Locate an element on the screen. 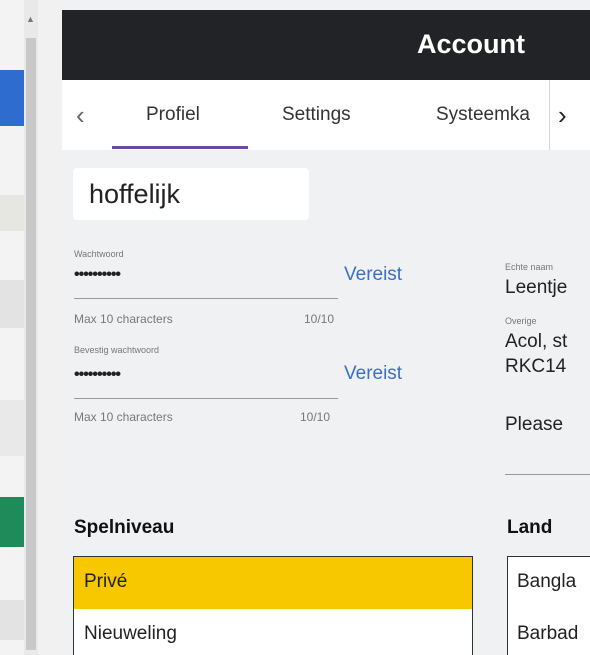 The width and height of the screenshot is (590, 655). chevron-left-icon: ‹ is located at coordinates (80, 115).